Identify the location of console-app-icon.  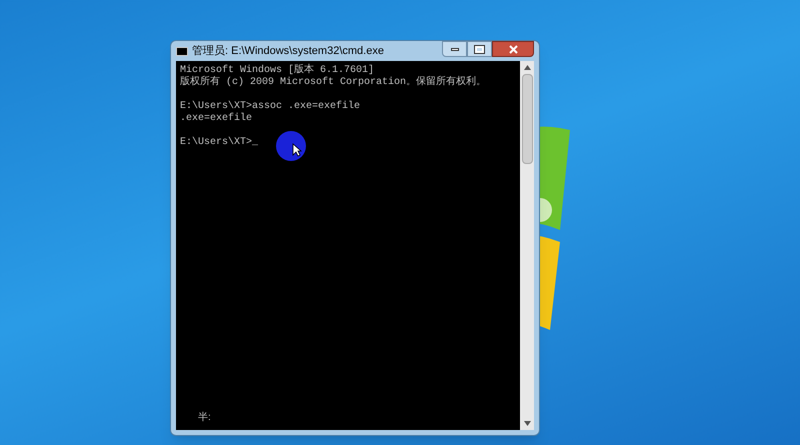
(182, 51).